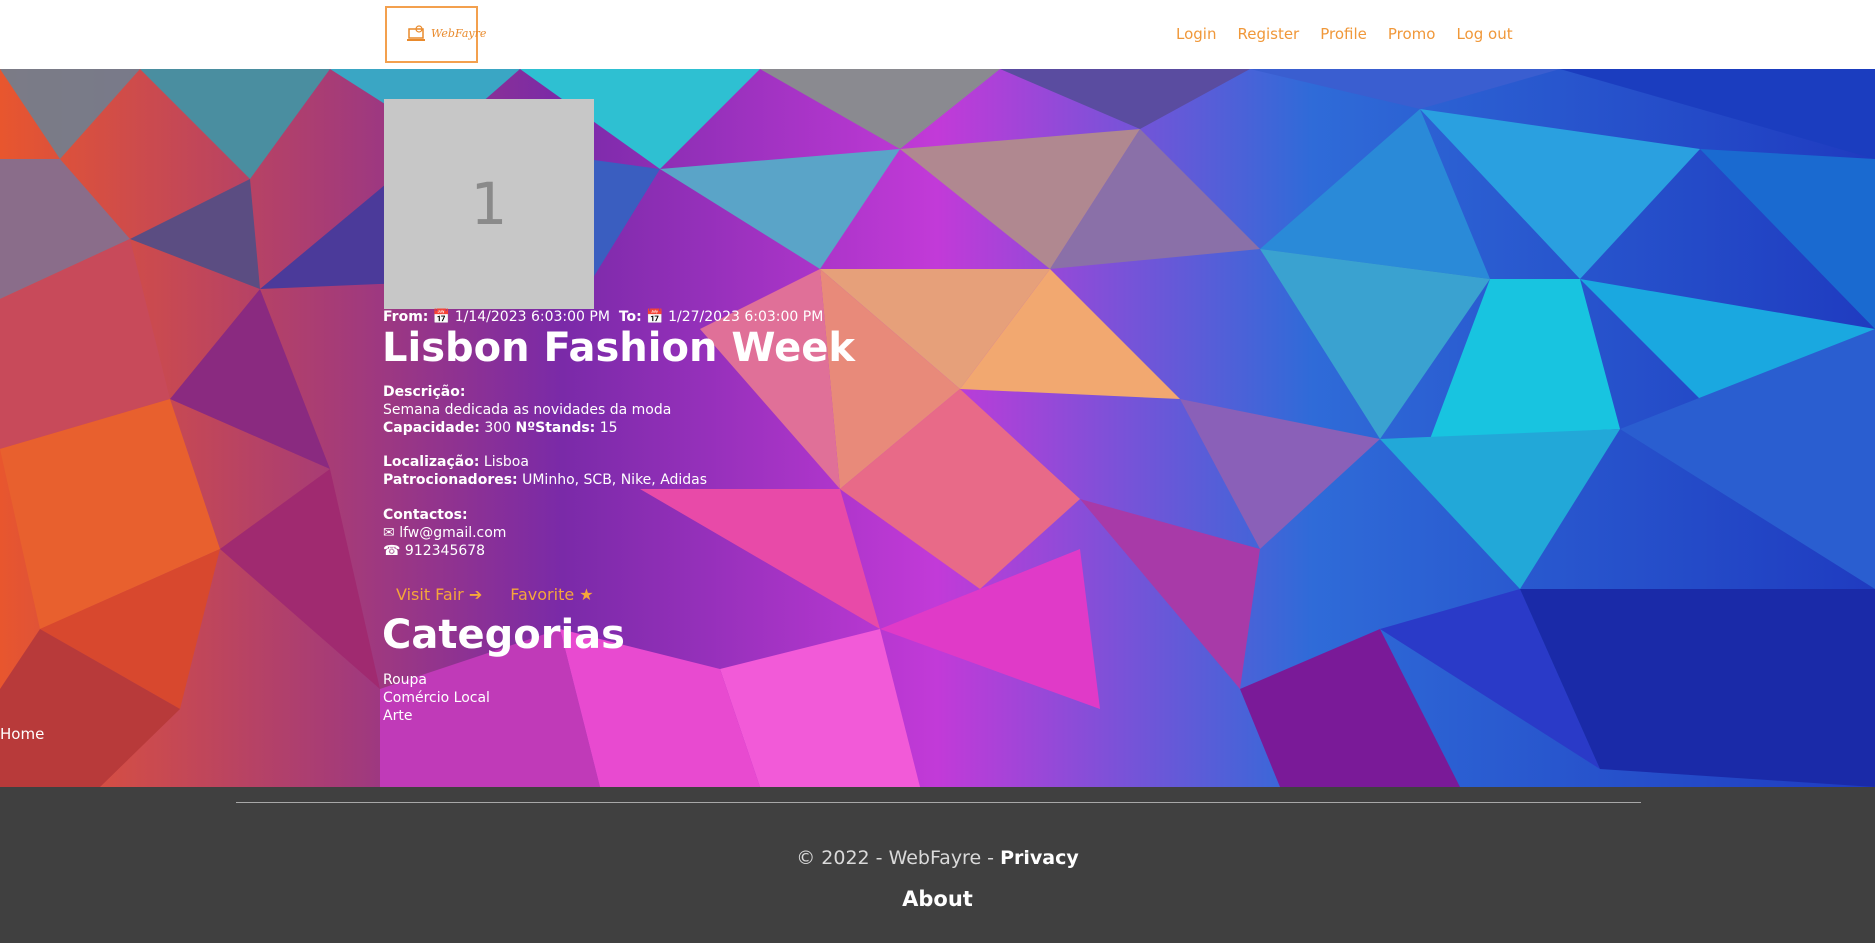 This screenshot has width=1875, height=943. What do you see at coordinates (475, 594) in the screenshot?
I see `arrow-right-icon: ➔` at bounding box center [475, 594].